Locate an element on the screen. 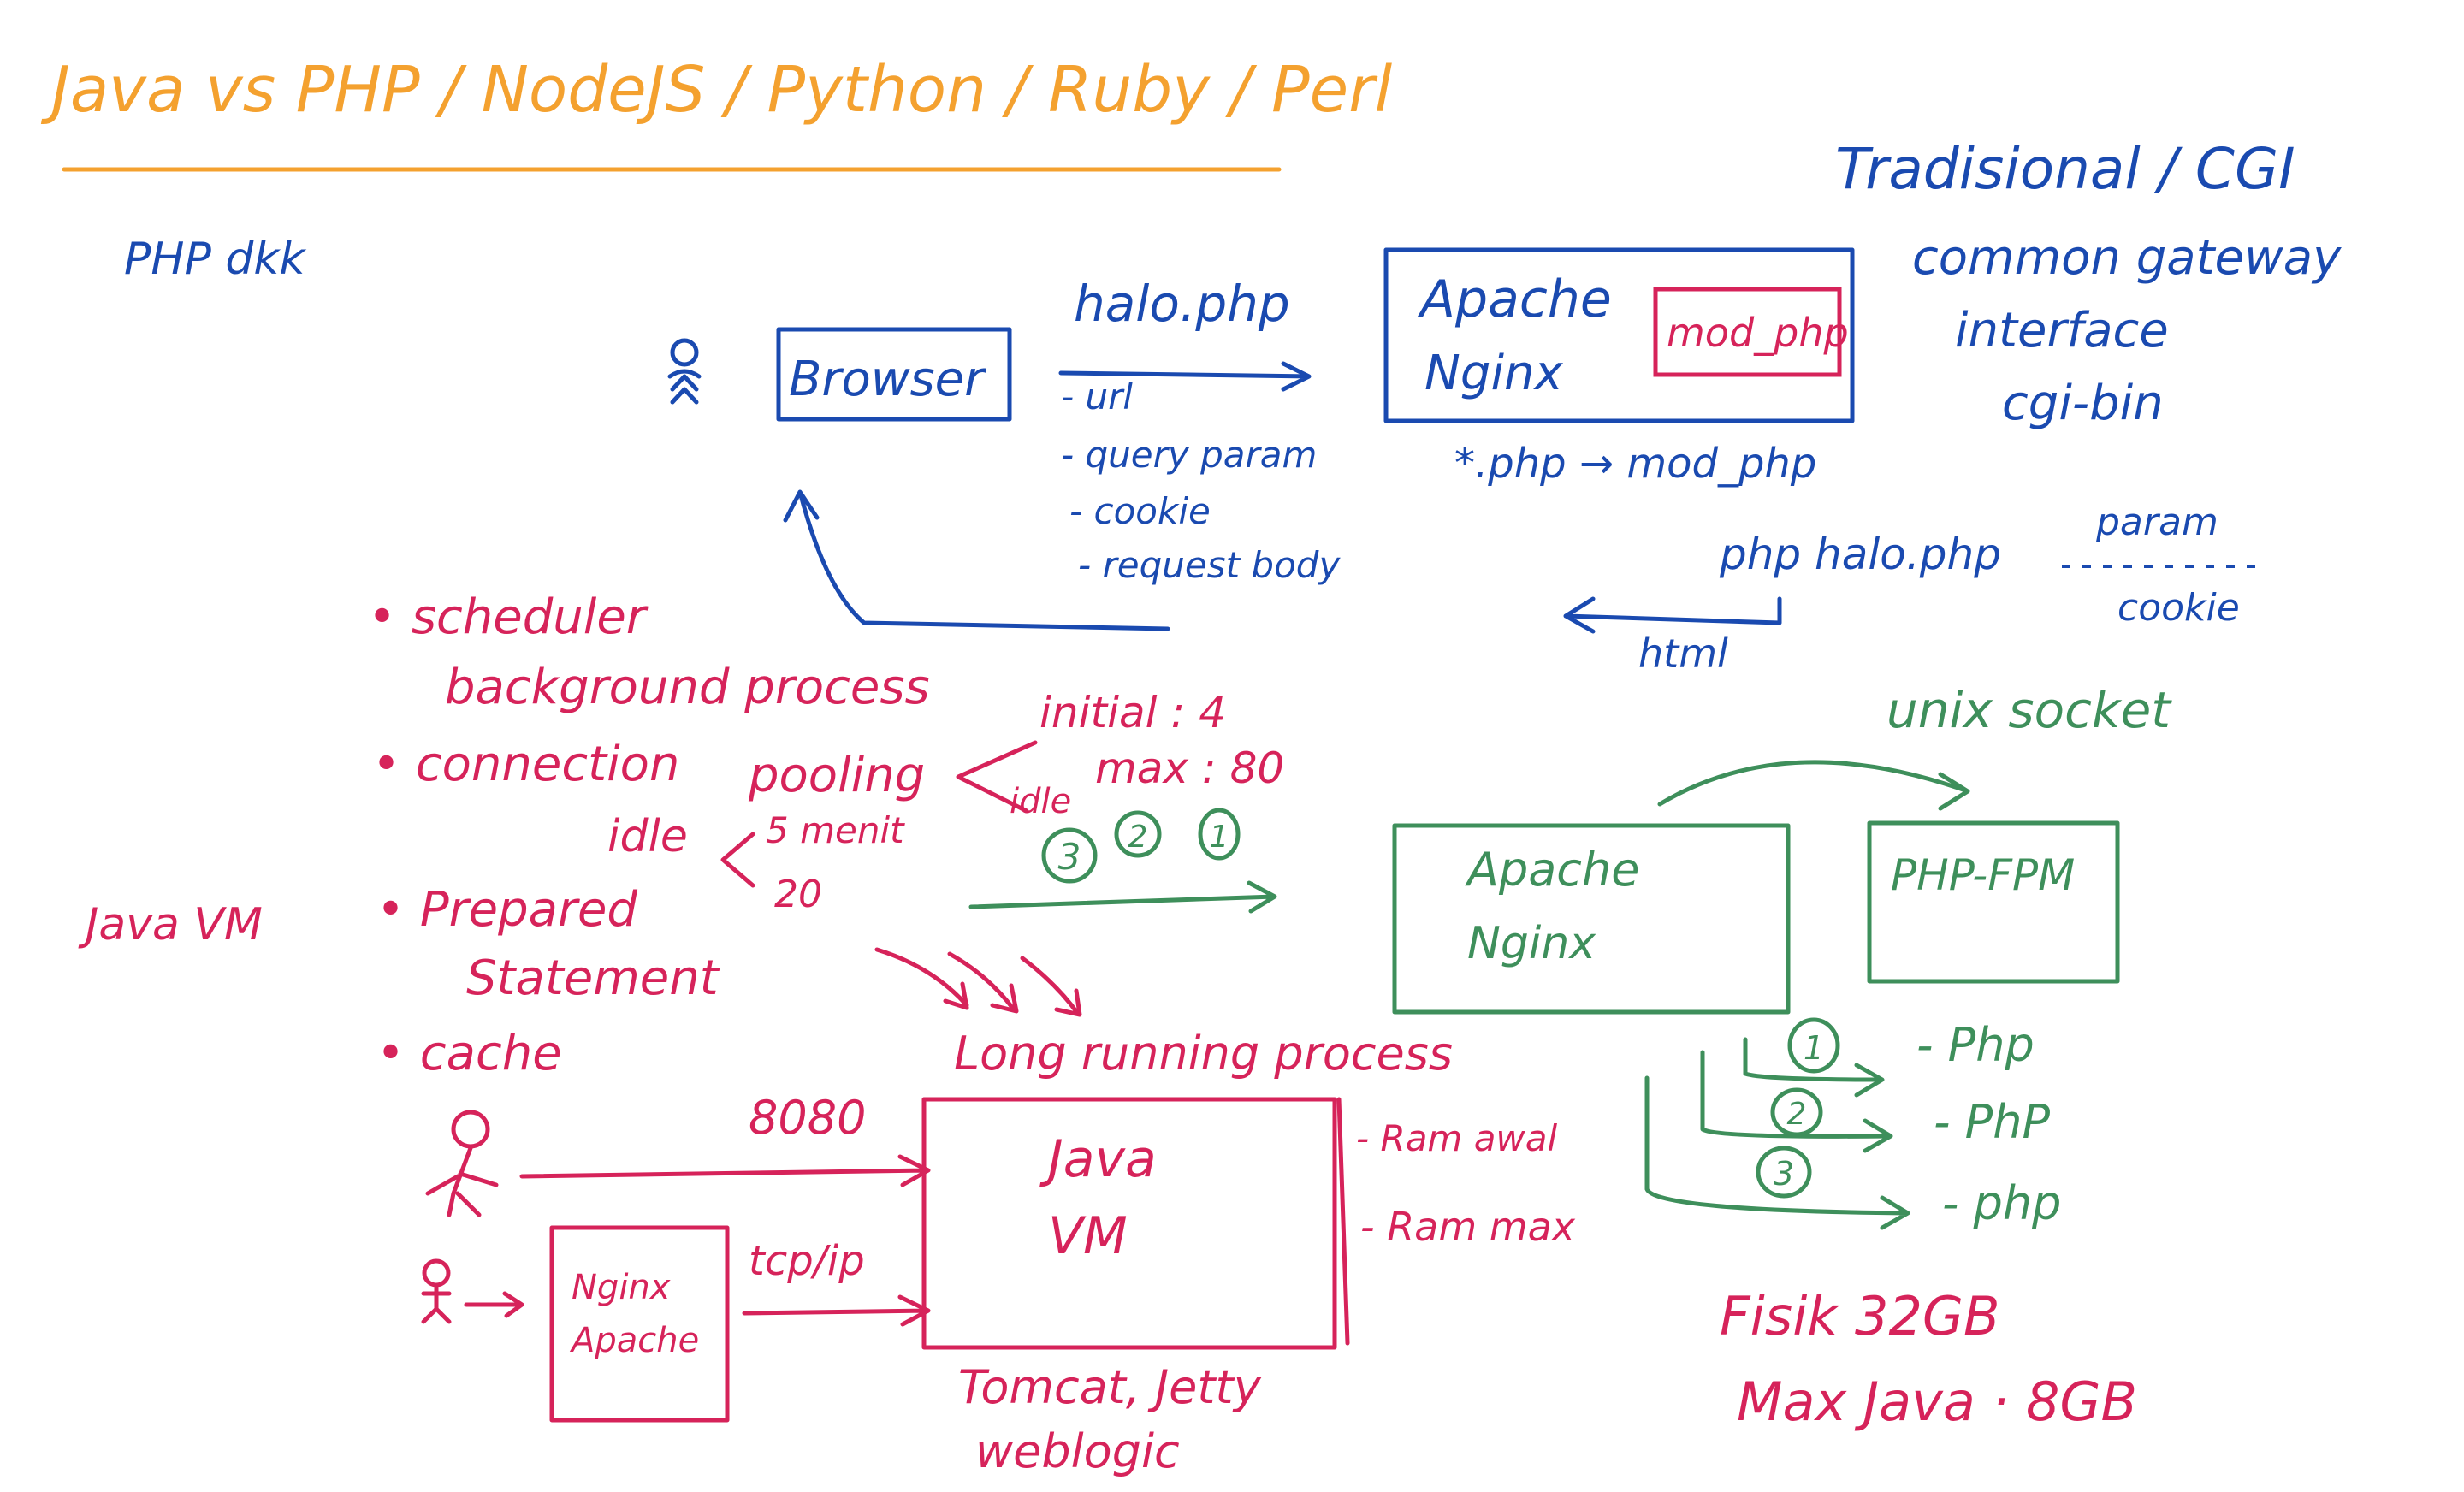 The width and height of the screenshot is (2464, 1492). worker-badge-1: 1 is located at coordinates (1814, 1048).